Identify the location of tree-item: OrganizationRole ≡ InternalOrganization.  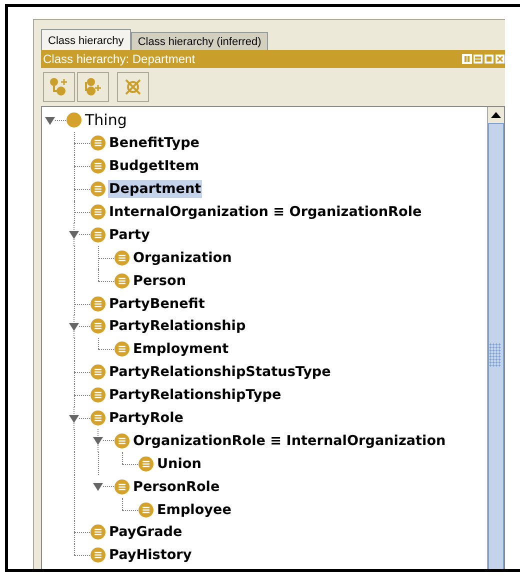
(289, 441).